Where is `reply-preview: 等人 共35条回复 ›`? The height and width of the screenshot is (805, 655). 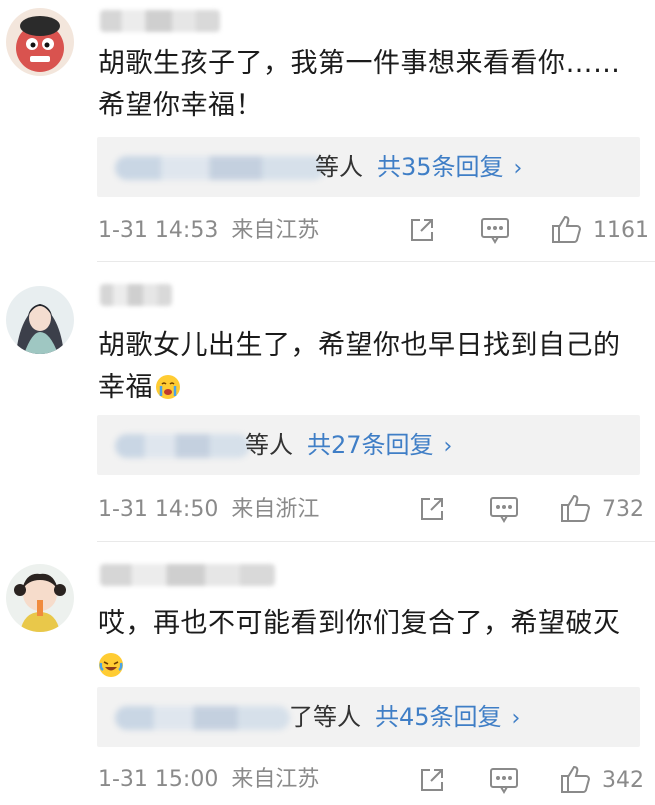 reply-preview: 等人 共35条回复 › is located at coordinates (368, 167).